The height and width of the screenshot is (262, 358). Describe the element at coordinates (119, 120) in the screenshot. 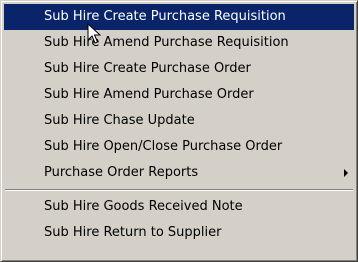

I see `menu-item-label: Sub Hire Chase Update` at that location.